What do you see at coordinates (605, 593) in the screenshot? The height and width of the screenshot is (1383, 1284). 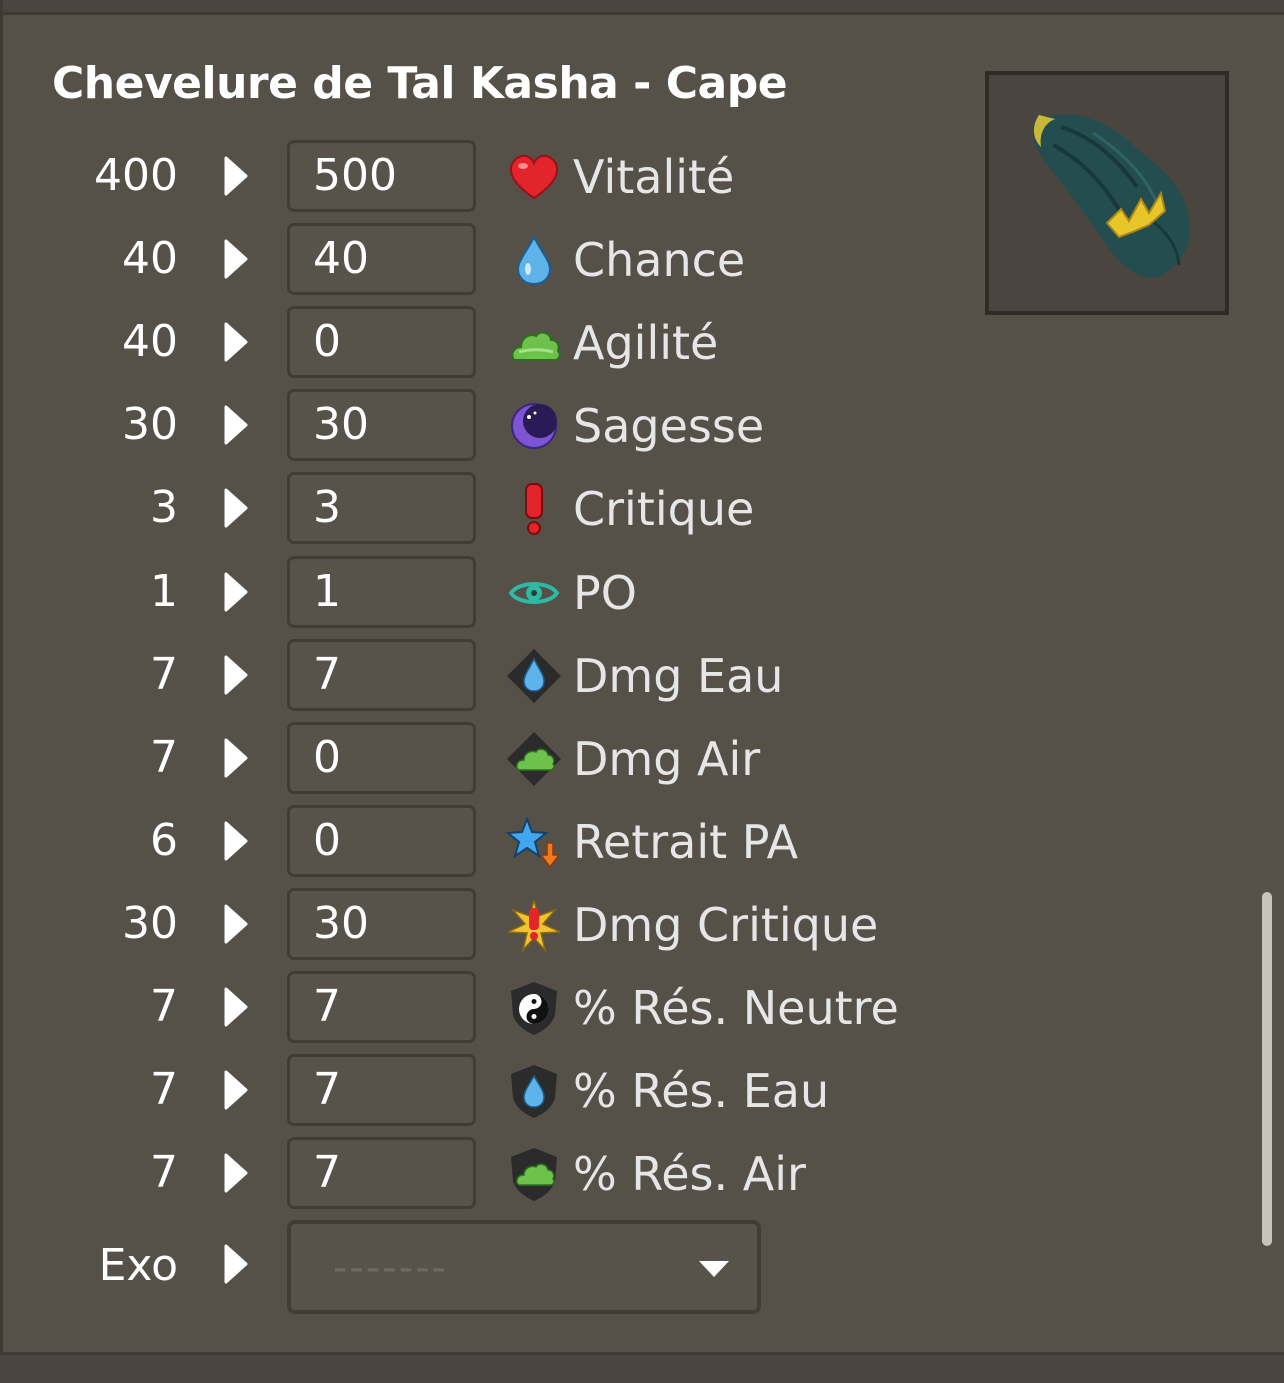 I see `stat-label: PO` at bounding box center [605, 593].